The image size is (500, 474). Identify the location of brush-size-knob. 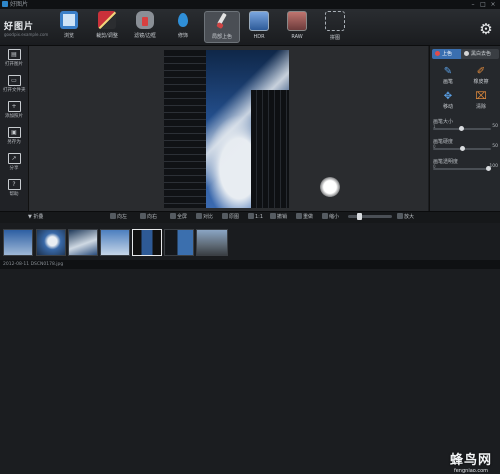
(462, 128).